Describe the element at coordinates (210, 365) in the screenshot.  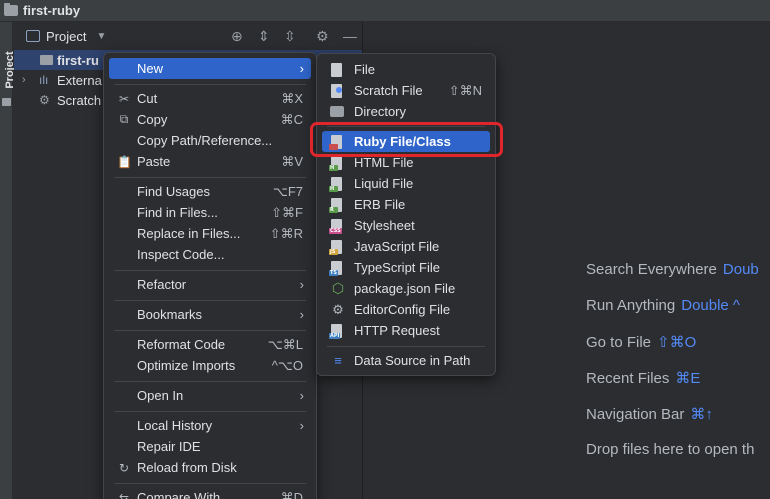
I see `menu-item-optimize-imports: Optimize Imports ^⌥O` at that location.